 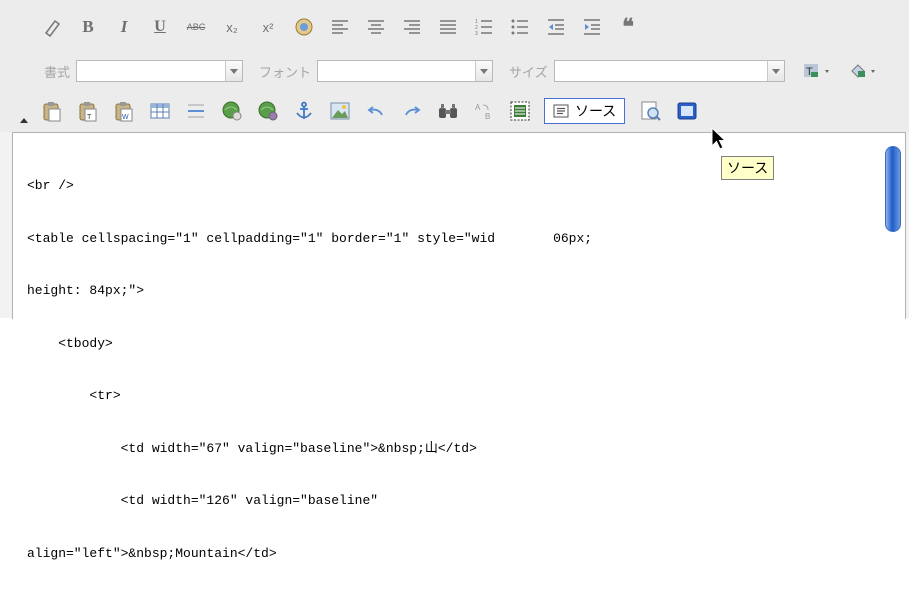 I want to click on undo-icon, so click(x=376, y=111).